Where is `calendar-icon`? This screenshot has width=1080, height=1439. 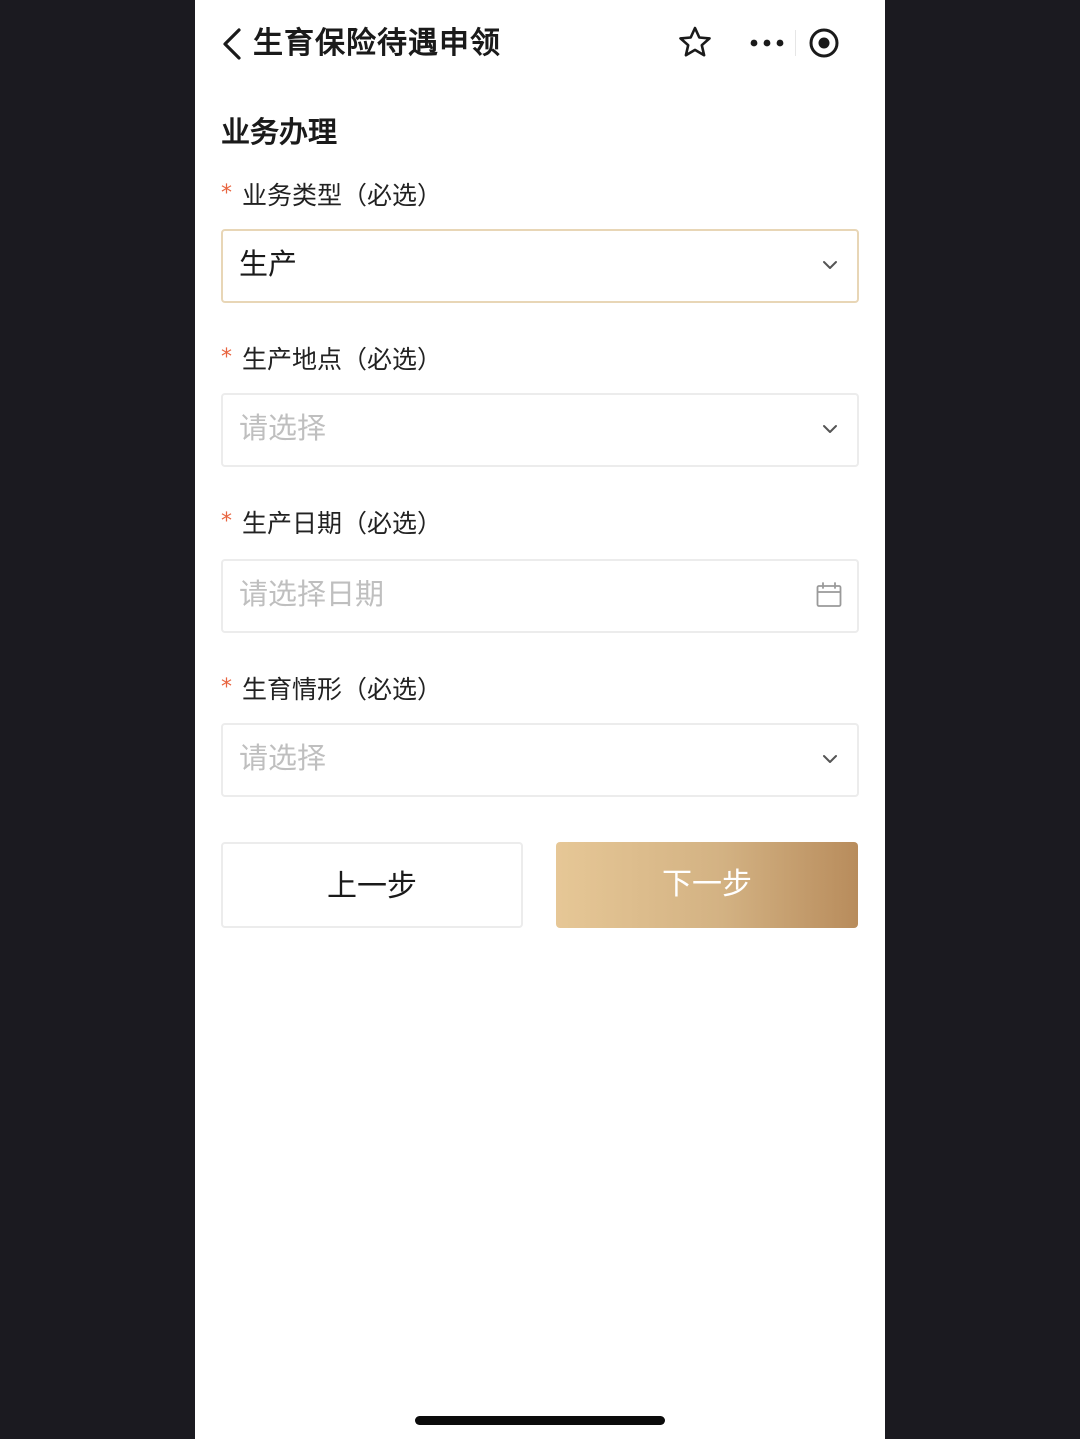 calendar-icon is located at coordinates (829, 594).